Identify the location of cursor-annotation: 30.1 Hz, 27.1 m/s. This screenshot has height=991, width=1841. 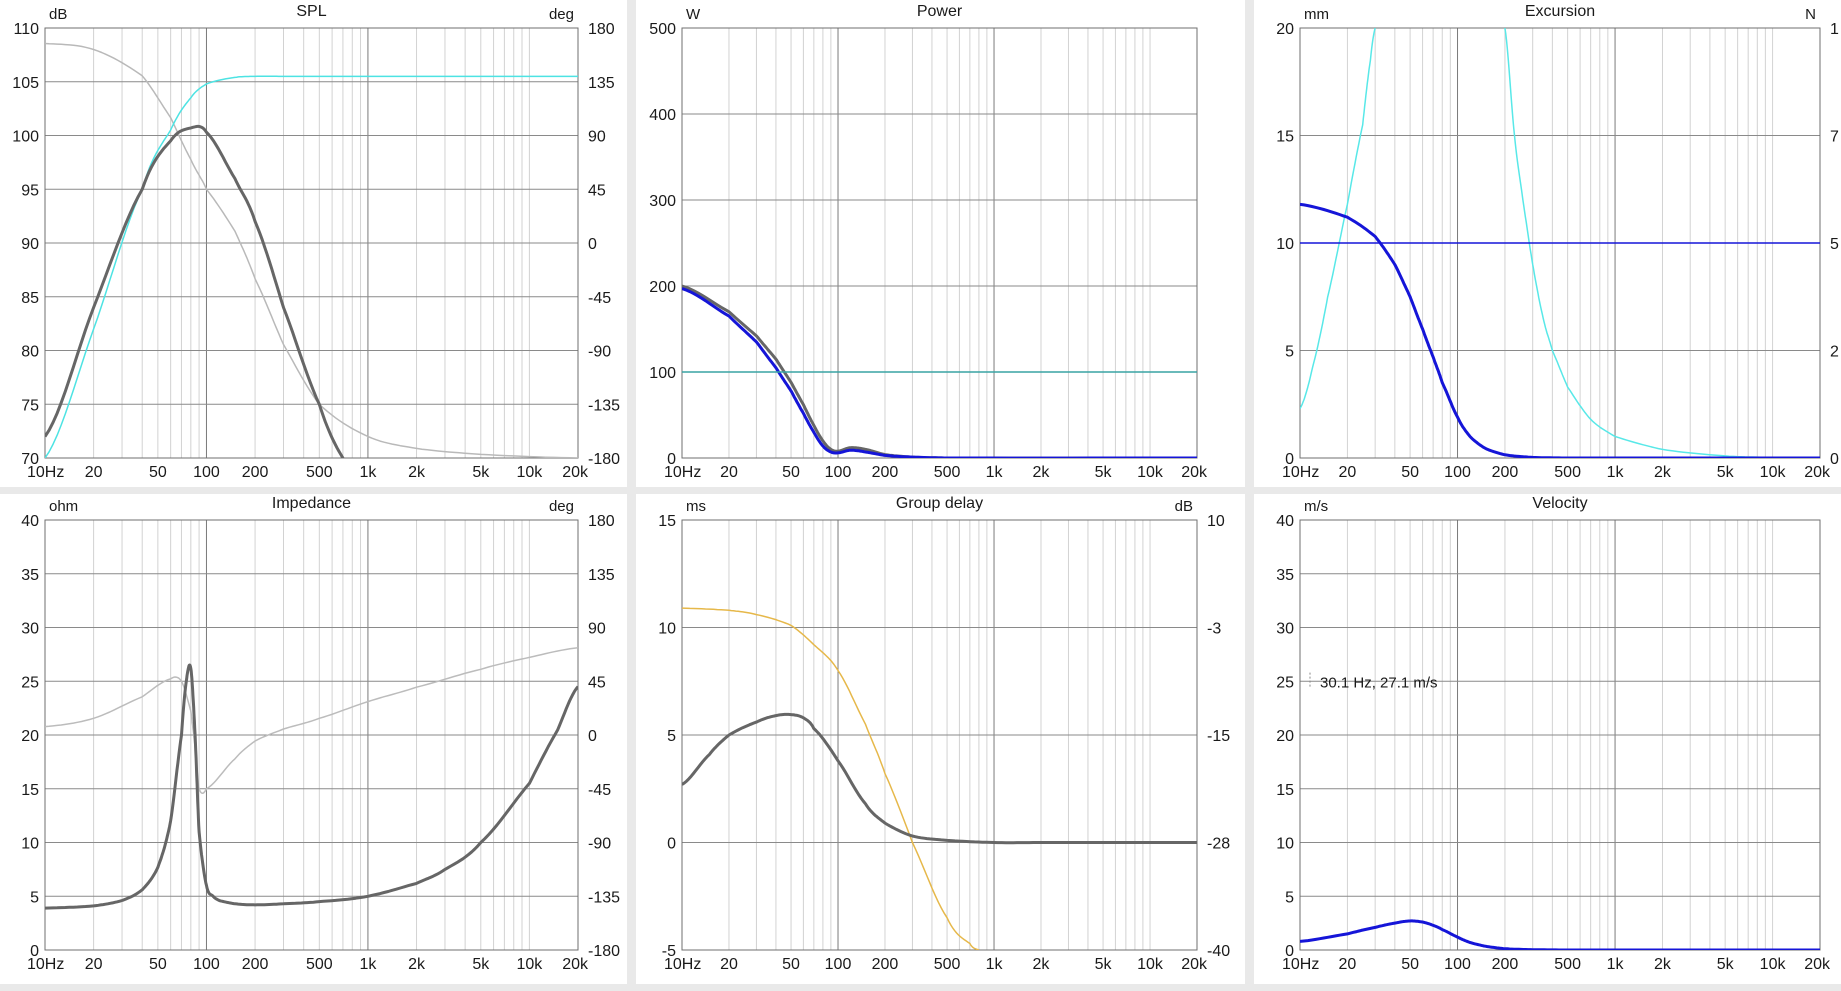
(1379, 683).